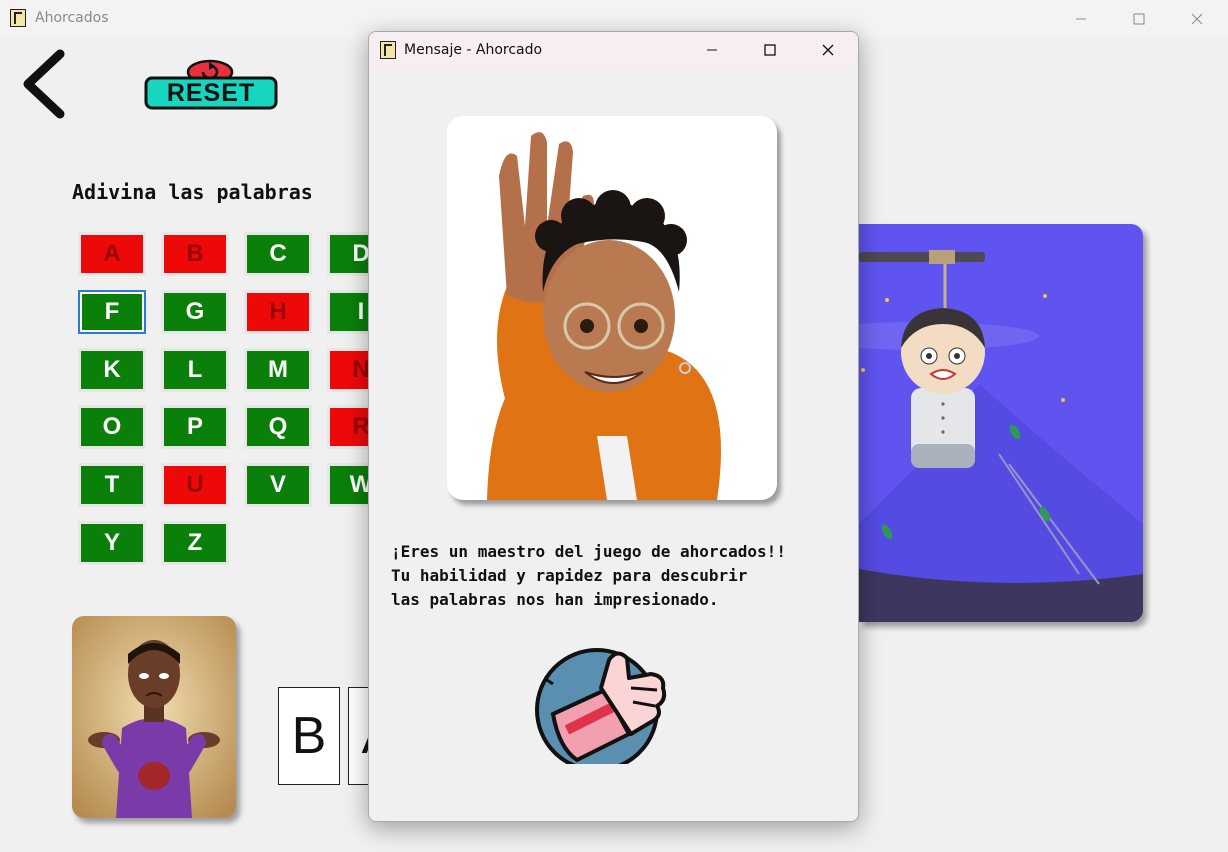 This screenshot has width=1228, height=852. I want to click on reset-button: RESET, so click(211, 85).